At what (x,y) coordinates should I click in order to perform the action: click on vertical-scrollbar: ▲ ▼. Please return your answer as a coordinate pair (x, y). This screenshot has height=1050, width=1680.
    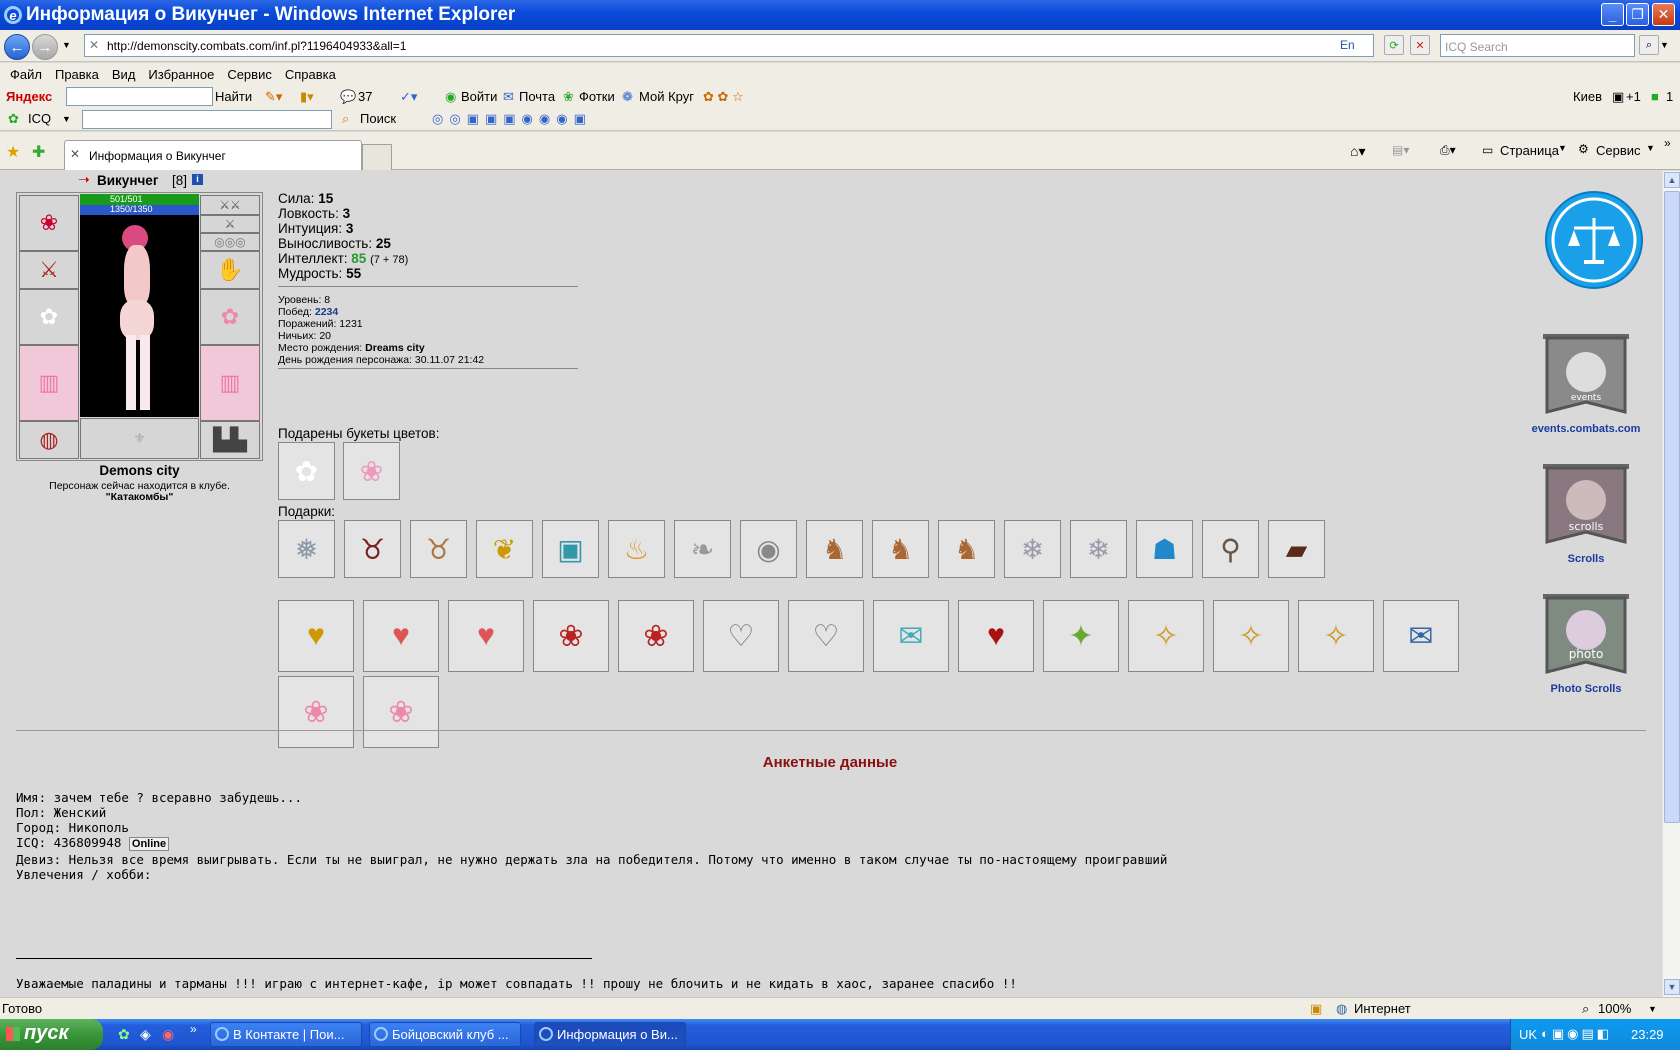
    Looking at the image, I should click on (1671, 584).